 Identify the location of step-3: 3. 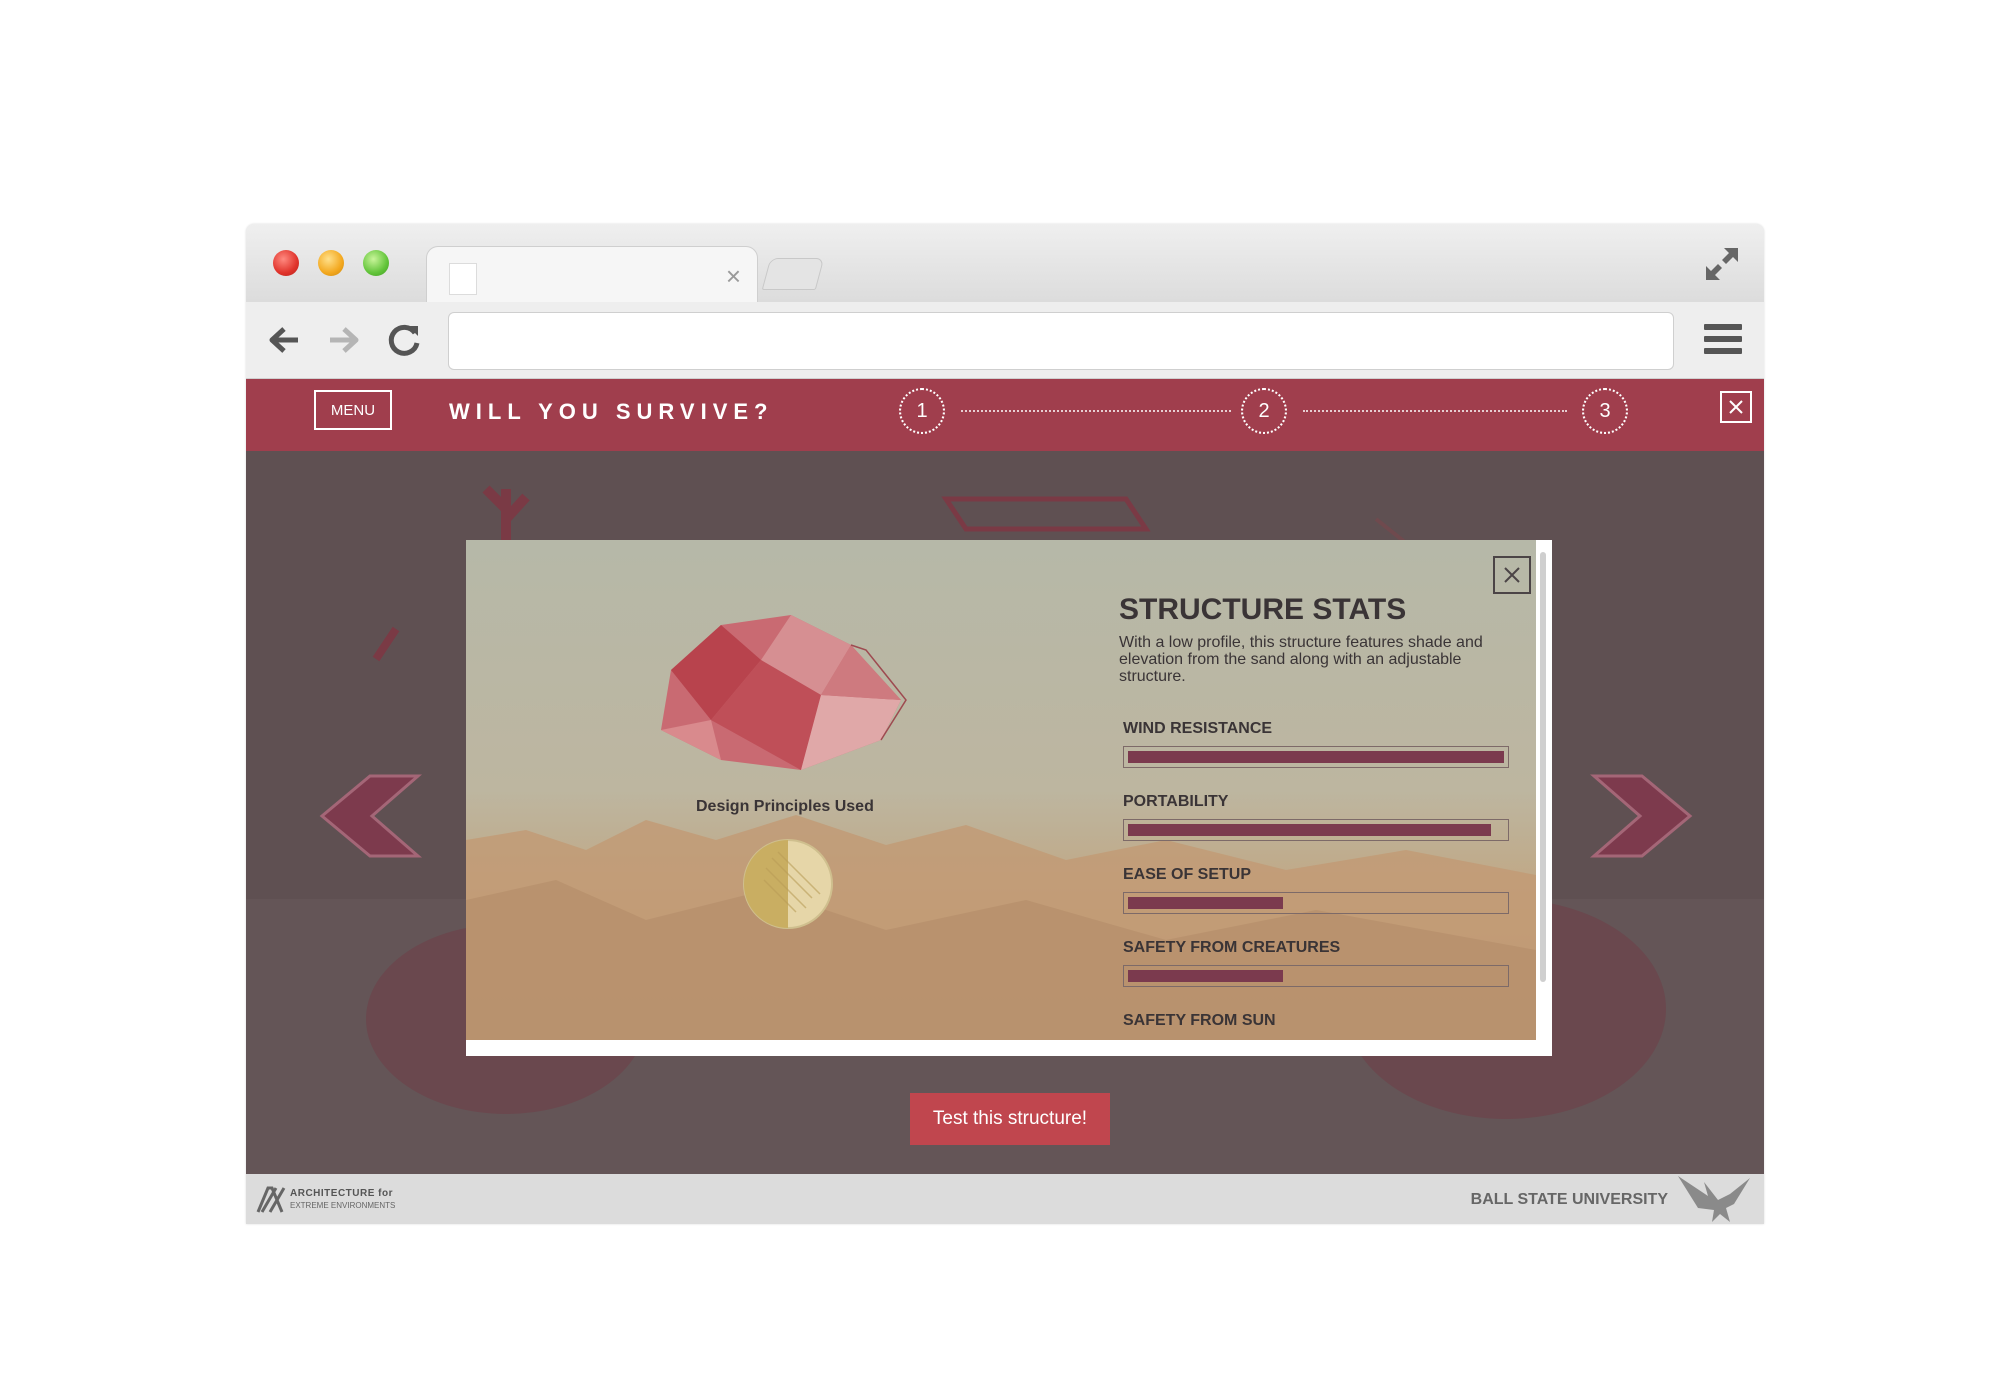
(1605, 411).